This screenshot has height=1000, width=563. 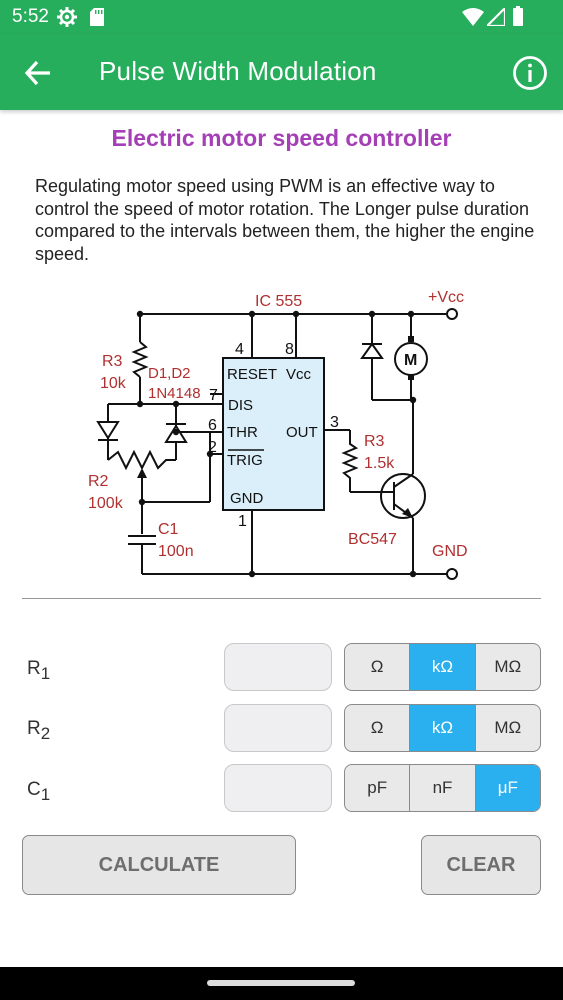 What do you see at coordinates (507, 788) in the screenshot?
I see `c1-unit-uf: μF` at bounding box center [507, 788].